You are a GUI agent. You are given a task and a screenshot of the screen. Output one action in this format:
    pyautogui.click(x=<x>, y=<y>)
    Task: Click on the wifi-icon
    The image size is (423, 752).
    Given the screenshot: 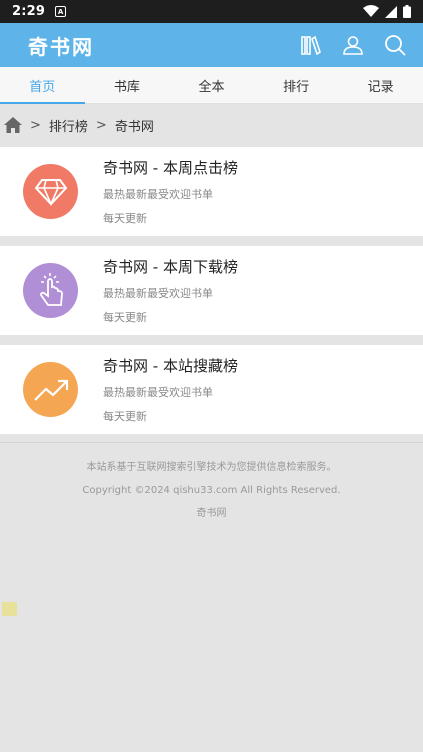 What is the action you would take?
    pyautogui.click(x=371, y=11)
    